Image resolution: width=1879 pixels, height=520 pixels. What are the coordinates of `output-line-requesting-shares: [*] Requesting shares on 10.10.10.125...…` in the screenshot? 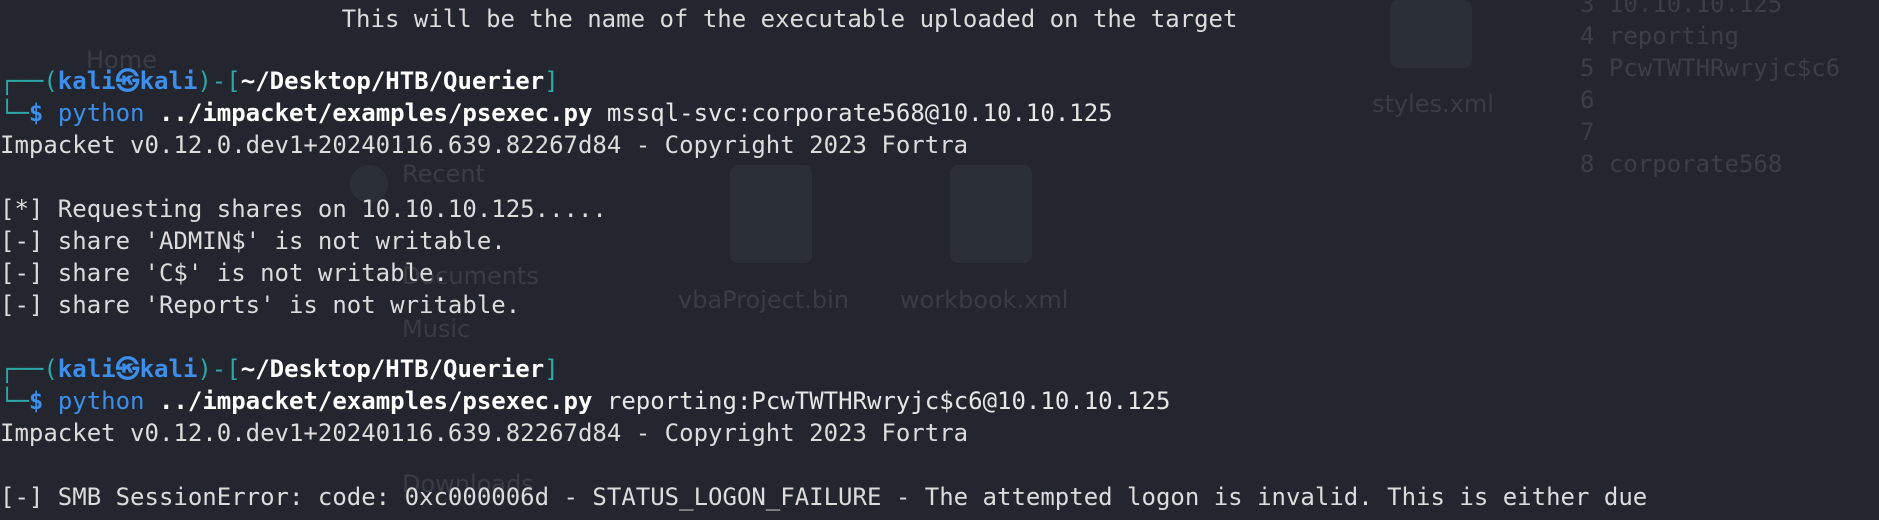 It's located at (303, 209).